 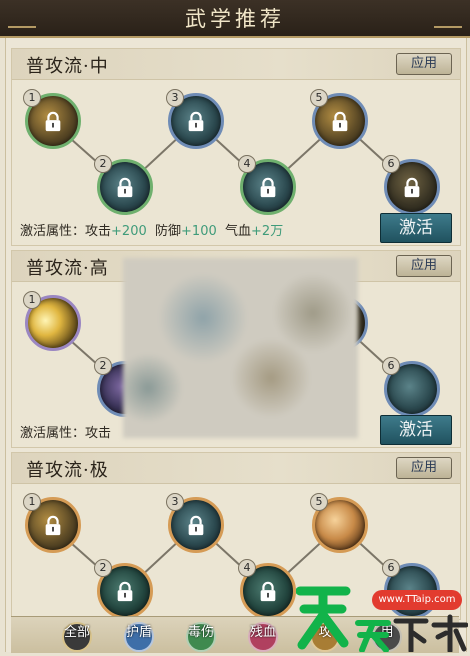 I want to click on category-label: 残血, so click(x=263, y=632).